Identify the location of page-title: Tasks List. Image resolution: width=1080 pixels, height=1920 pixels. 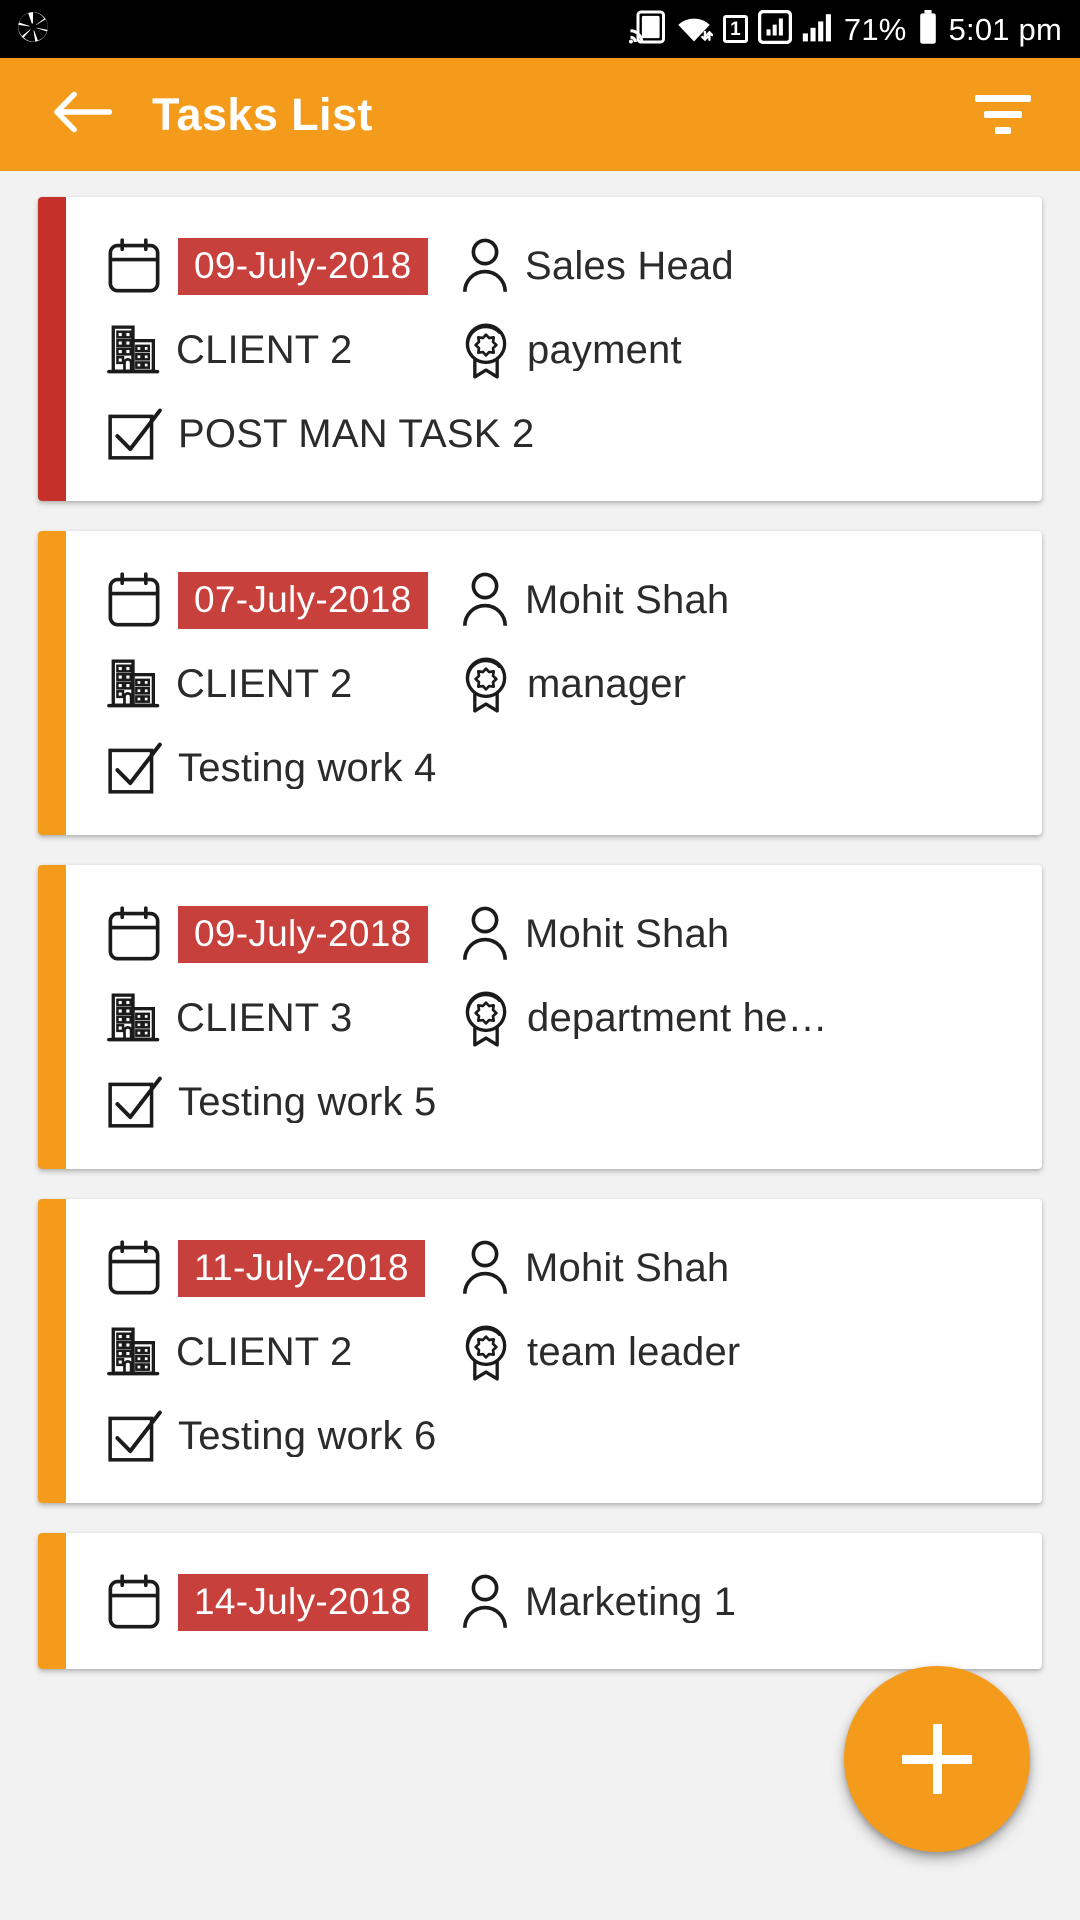
(262, 114).